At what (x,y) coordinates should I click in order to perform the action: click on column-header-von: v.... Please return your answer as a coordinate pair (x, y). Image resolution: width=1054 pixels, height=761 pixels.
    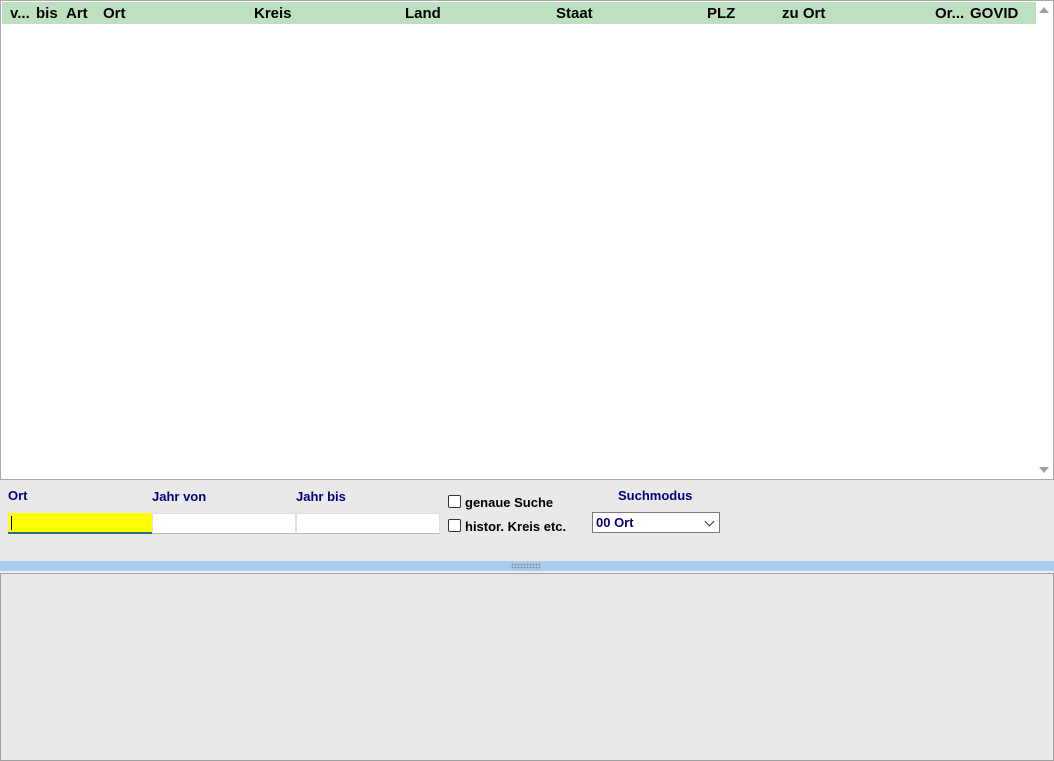
    Looking at the image, I should click on (20, 13).